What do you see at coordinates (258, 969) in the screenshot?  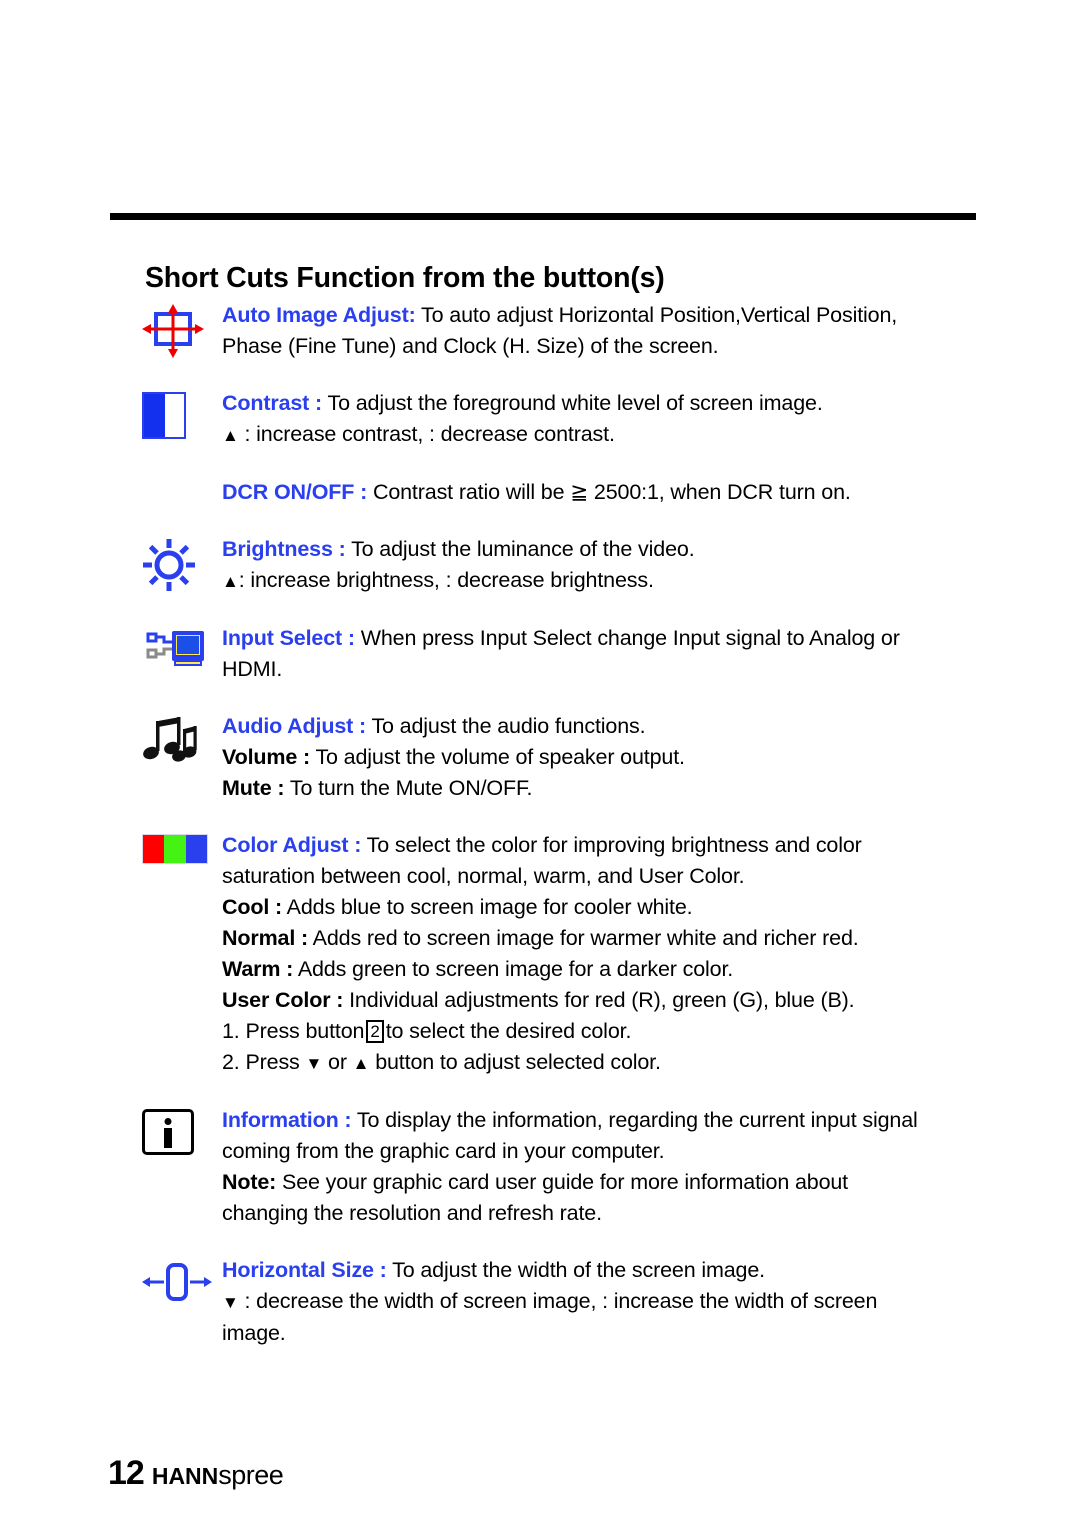 I see `warm-key: Warm :` at bounding box center [258, 969].